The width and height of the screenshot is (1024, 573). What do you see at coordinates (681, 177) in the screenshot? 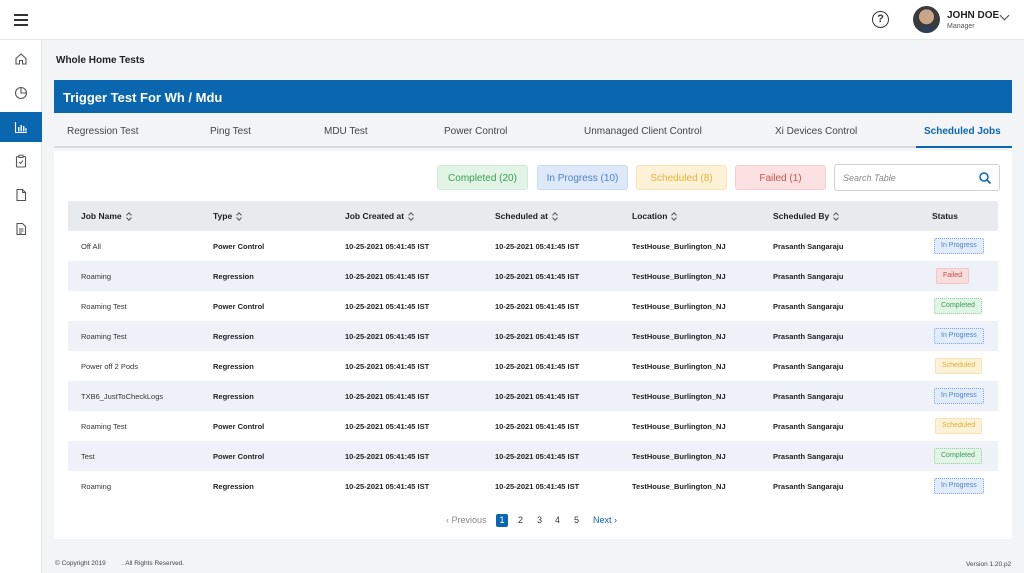
I see `filter-scheduled-button: Scheduled (8)` at bounding box center [681, 177].